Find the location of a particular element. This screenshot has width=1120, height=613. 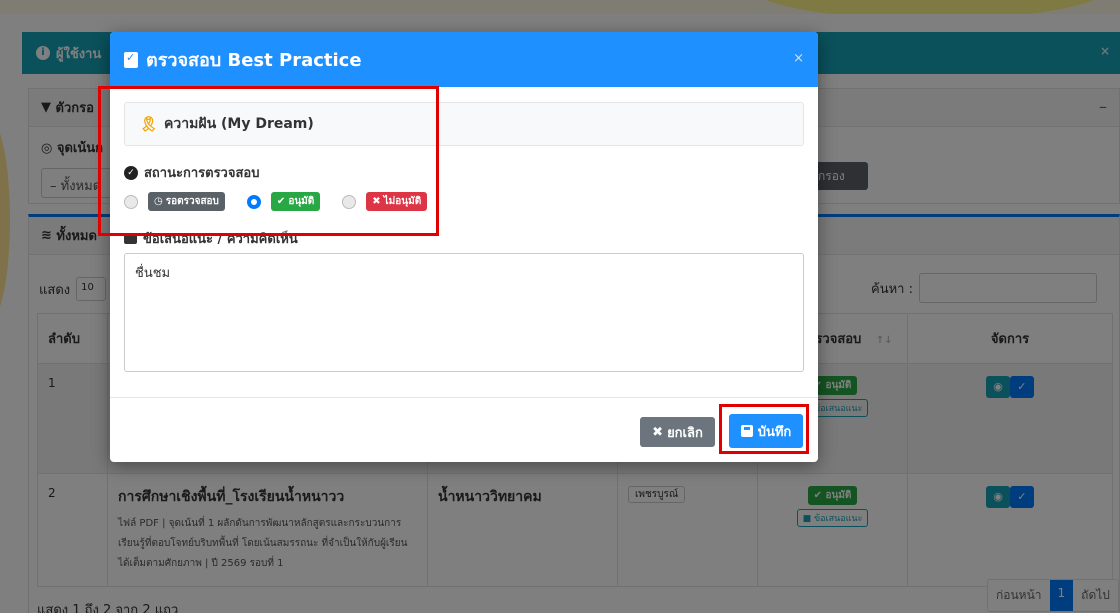

radio-approved is located at coordinates (253, 201).